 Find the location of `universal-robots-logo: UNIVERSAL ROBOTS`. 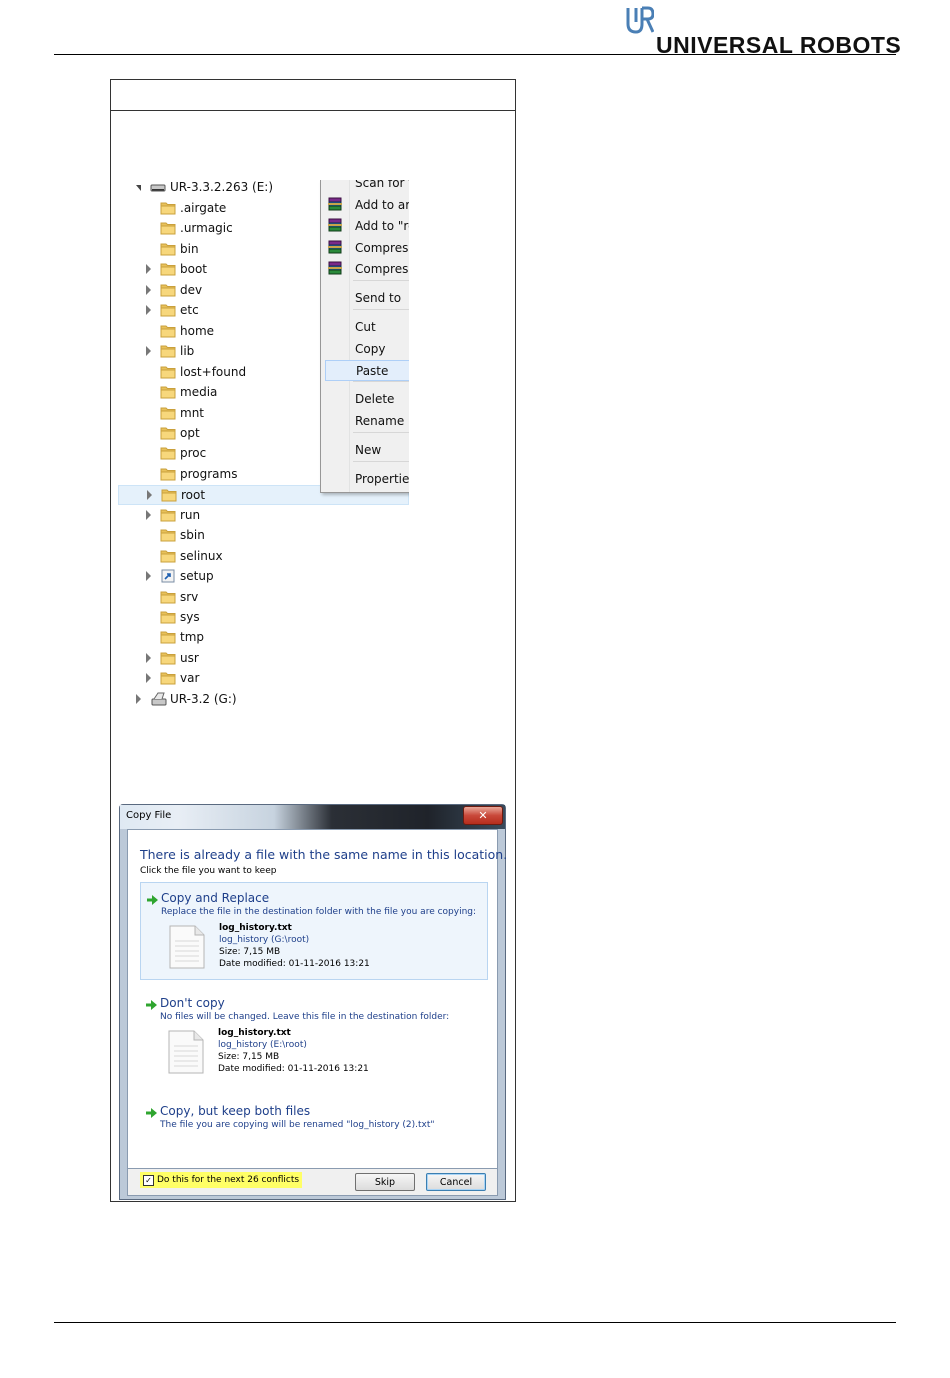

universal-robots-logo: UNIVERSAL ROBOTS is located at coordinates (762, 32).